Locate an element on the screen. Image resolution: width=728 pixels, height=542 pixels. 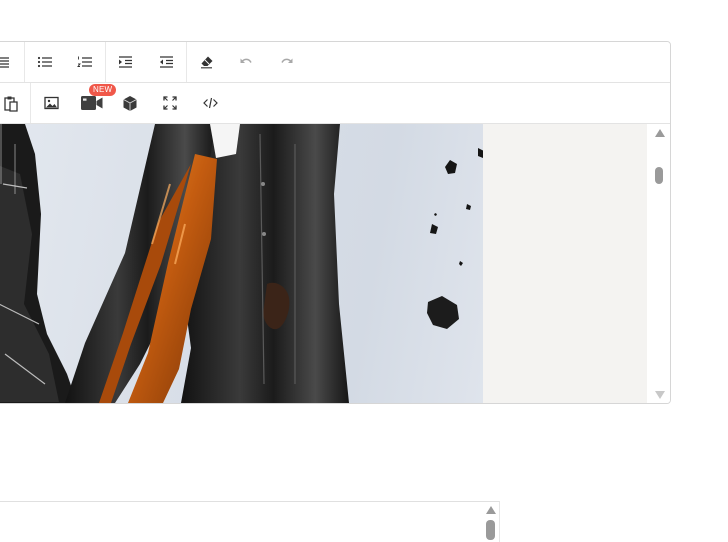
redo-button is located at coordinates (287, 62).